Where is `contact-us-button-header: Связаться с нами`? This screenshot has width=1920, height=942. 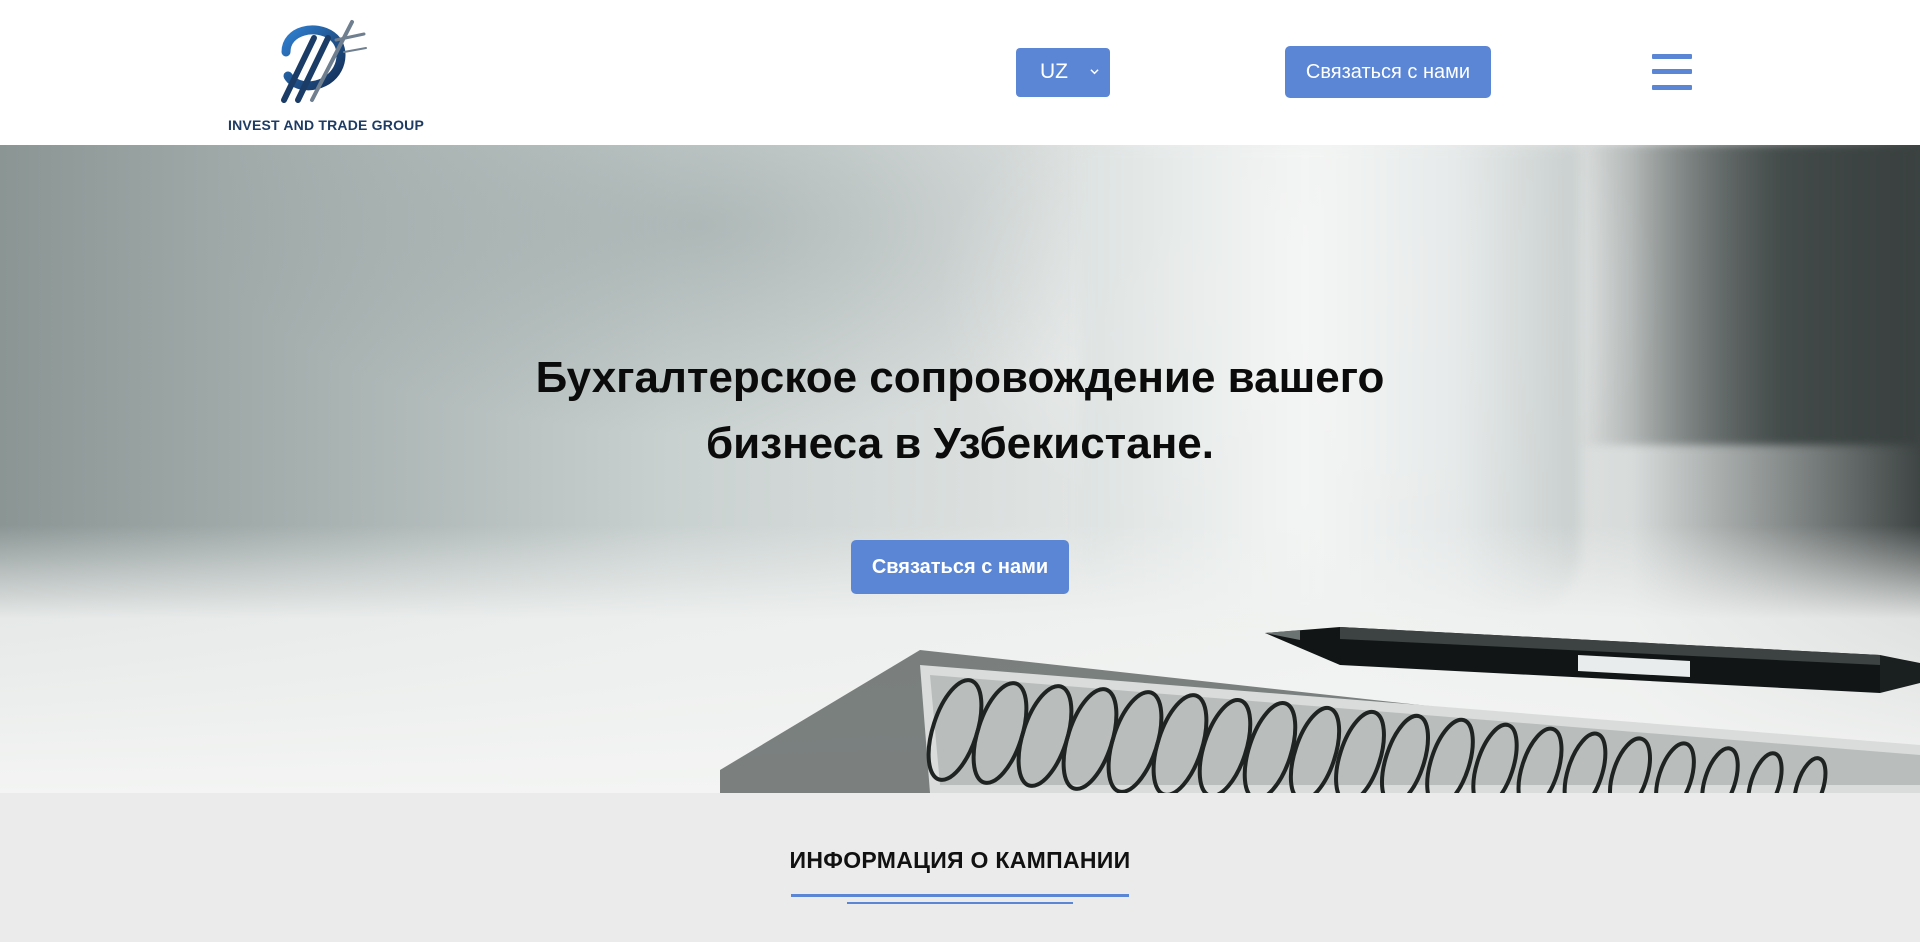
contact-us-button-header: Связаться с нами is located at coordinates (1388, 72).